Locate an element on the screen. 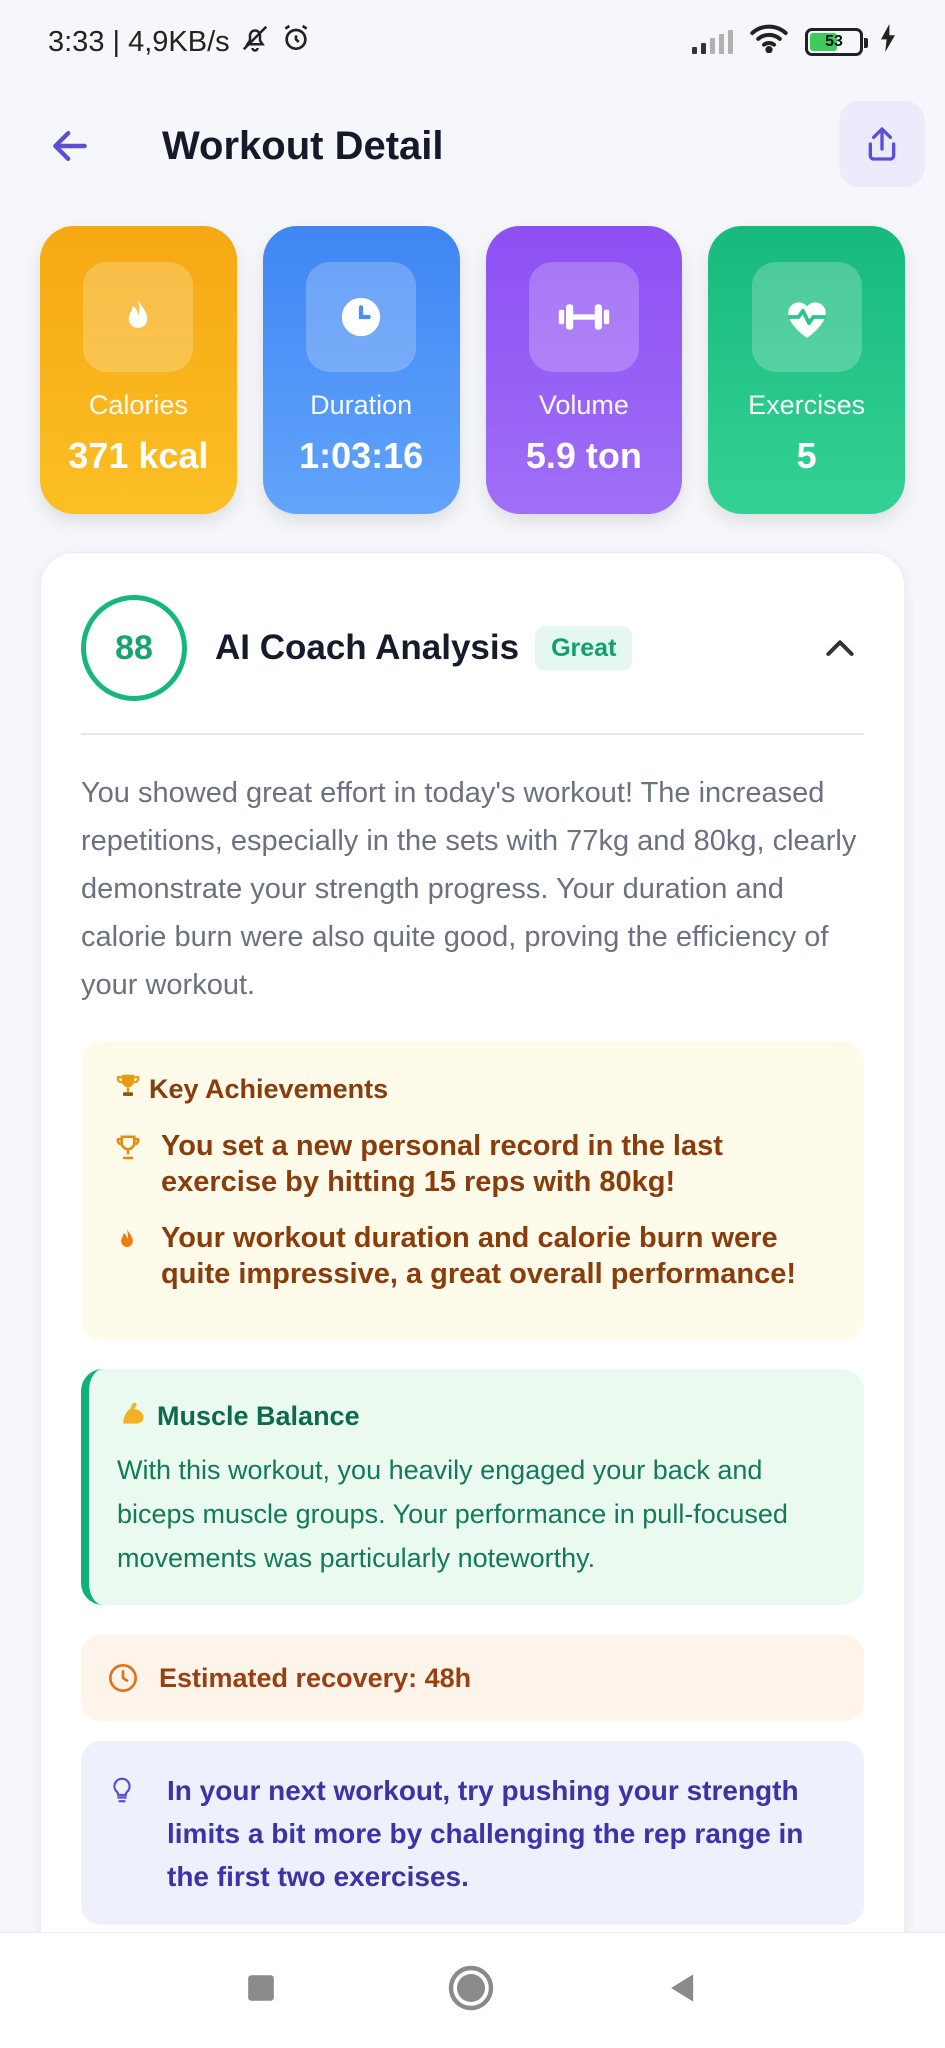  status-bar: 3:33 | 4,9KB/s 53 is located at coordinates (472, 42).